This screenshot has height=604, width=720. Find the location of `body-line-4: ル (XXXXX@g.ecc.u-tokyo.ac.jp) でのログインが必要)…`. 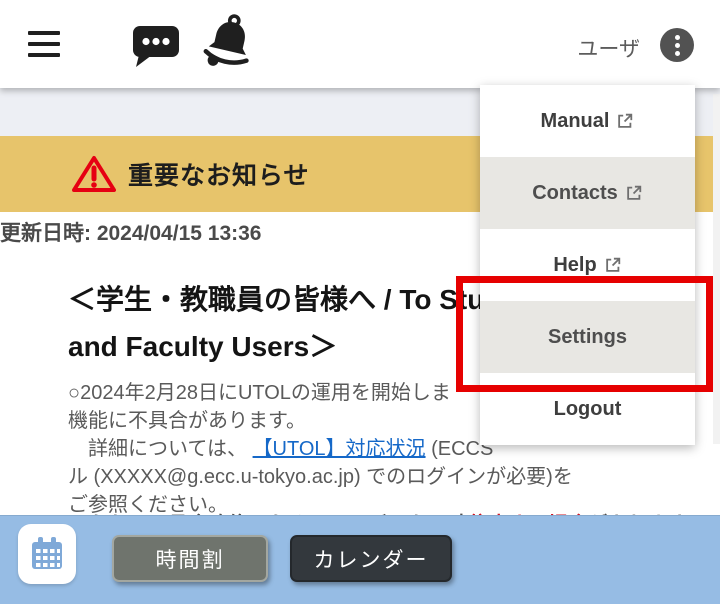

body-line-4: ル (XXXXX@g.ecc.u-tokyo.ac.jp) でのログインが必要)… is located at coordinates (320, 477).